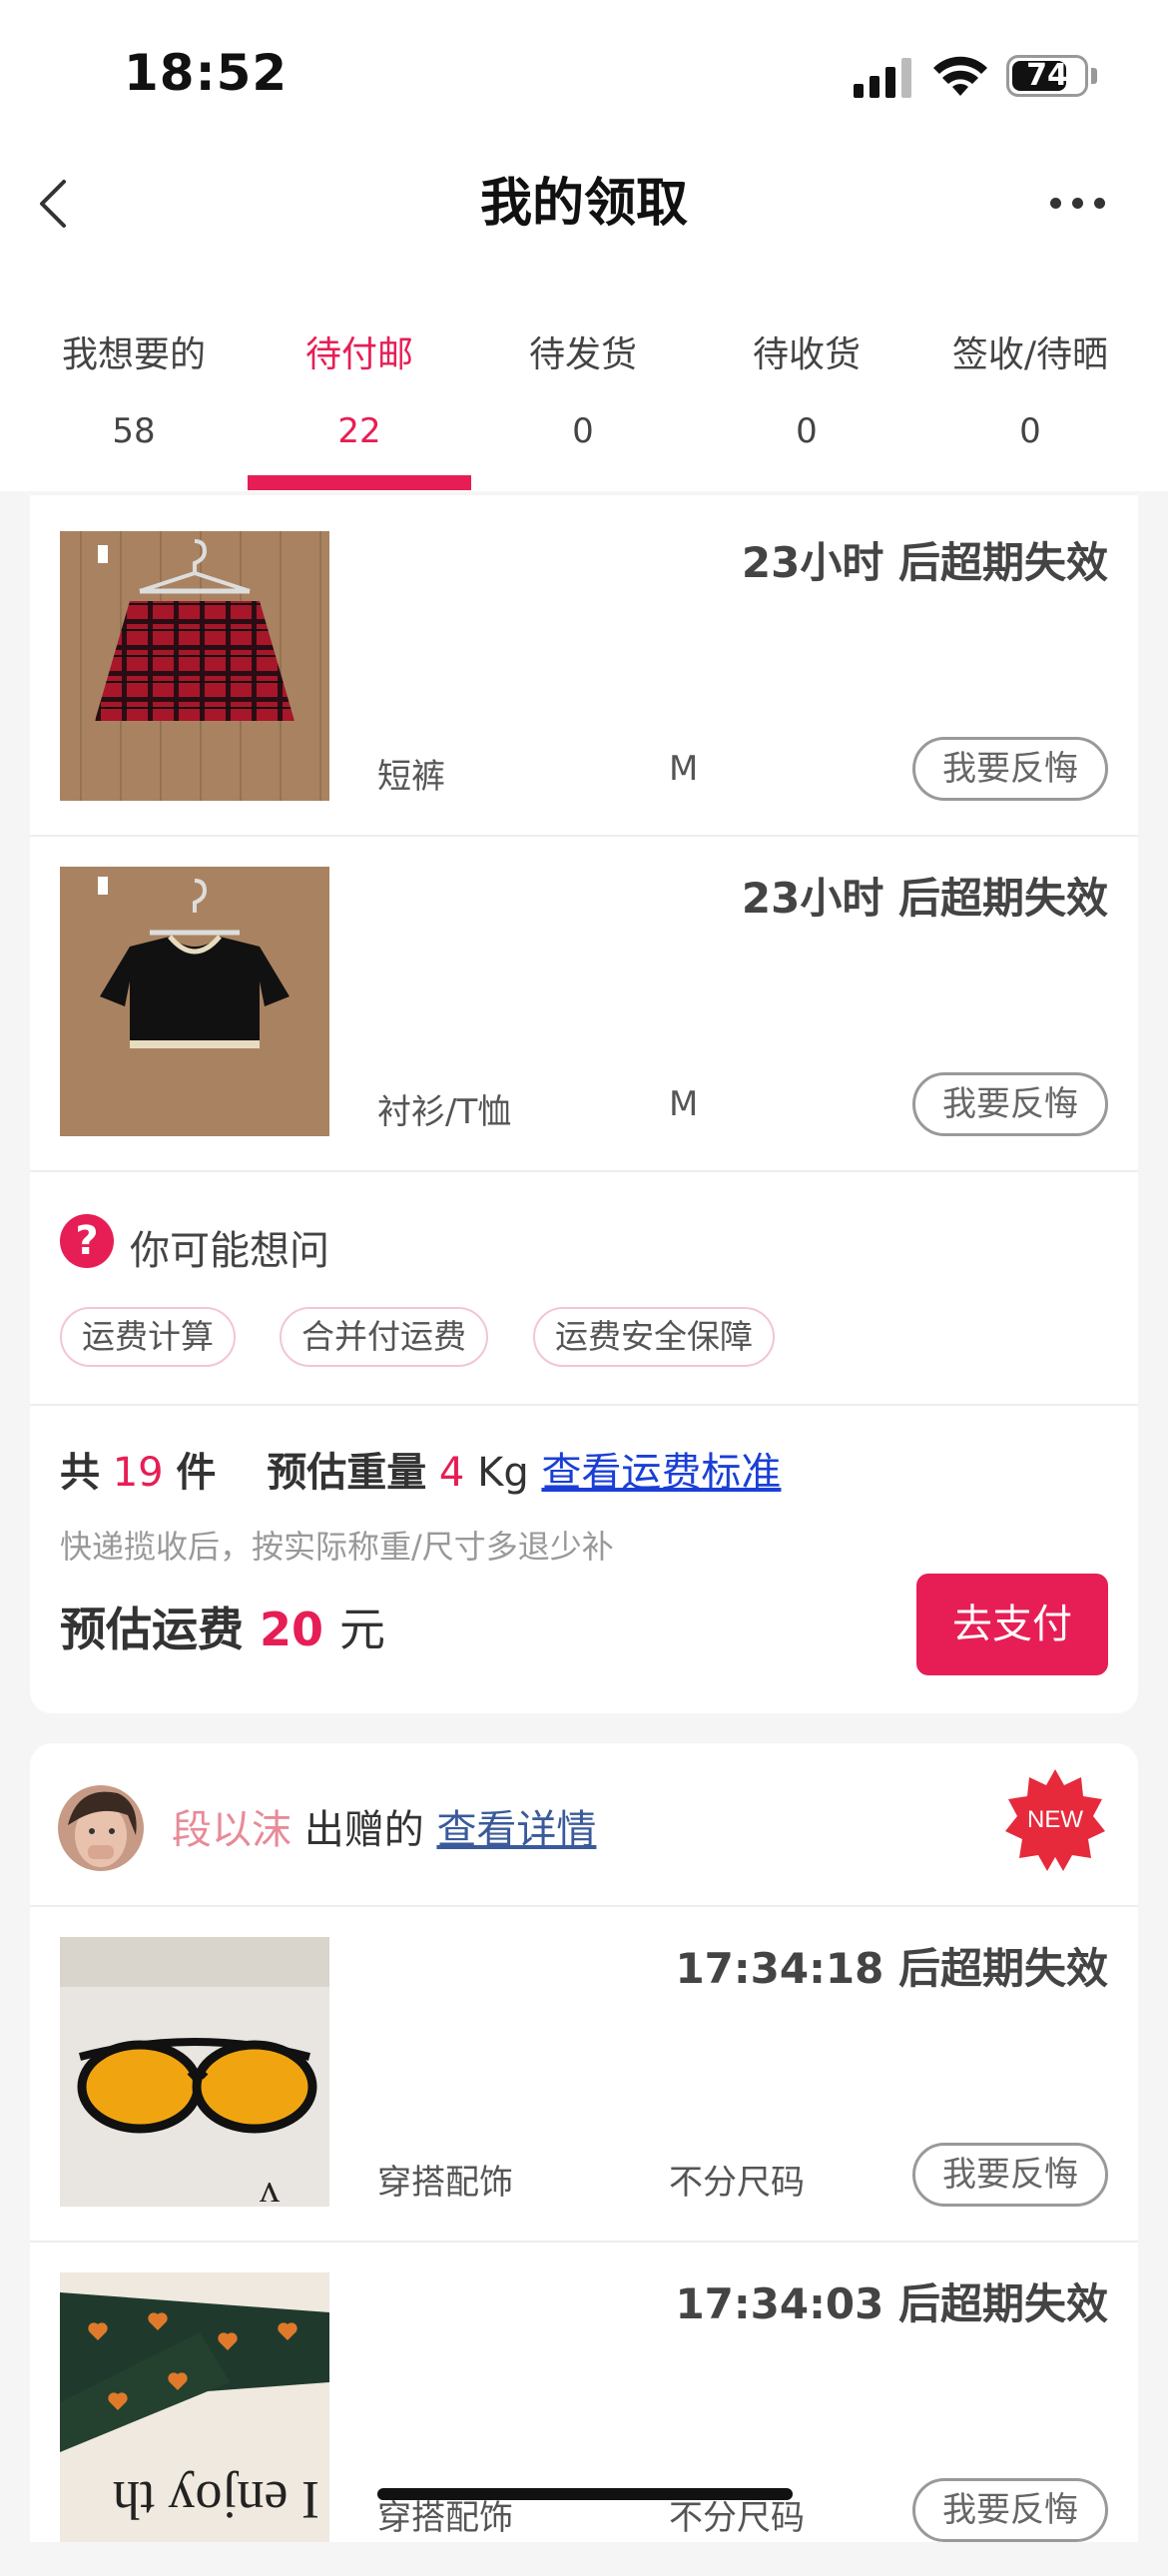  What do you see at coordinates (363, 1830) in the screenshot?
I see `giver-suffix: 出赠的` at bounding box center [363, 1830].